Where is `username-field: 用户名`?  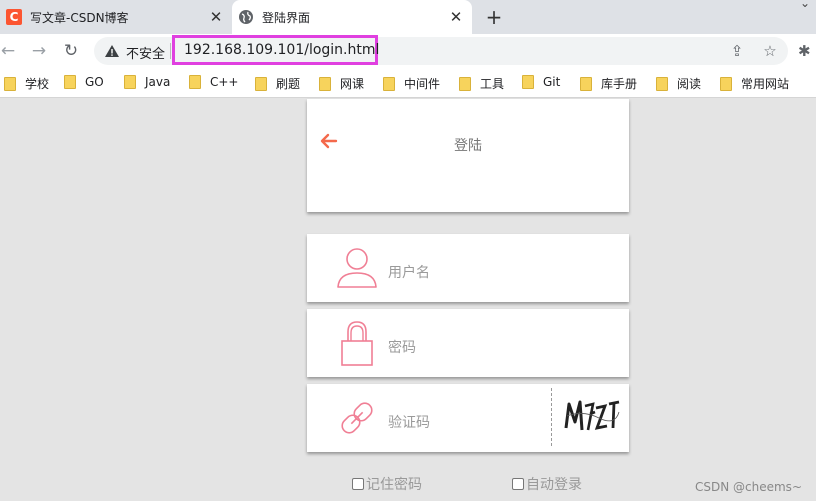 username-field: 用户名 is located at coordinates (468, 268).